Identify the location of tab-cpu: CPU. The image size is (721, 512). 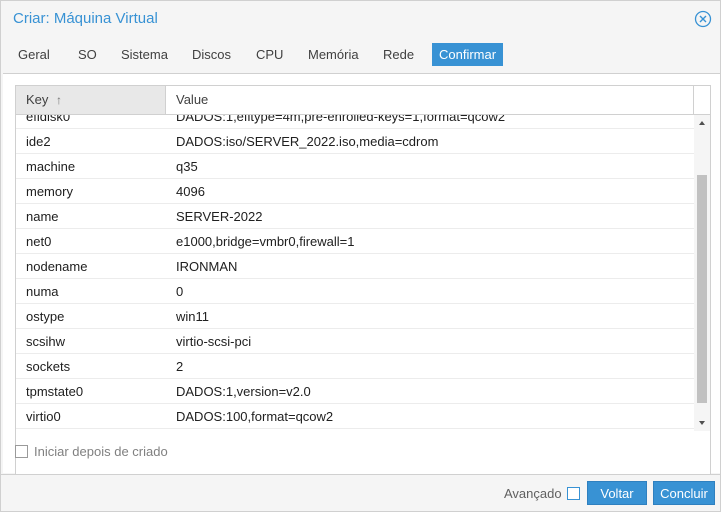
(269, 54).